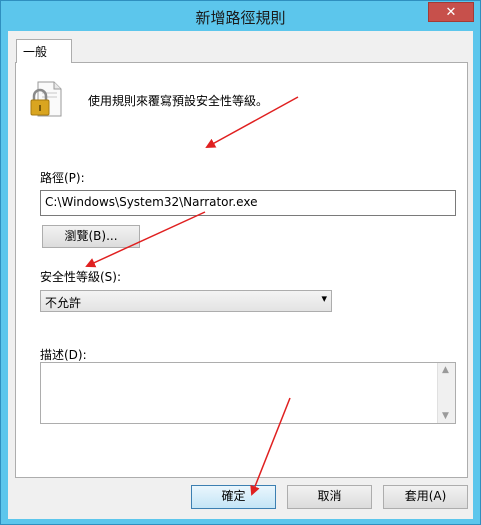  I want to click on security-level-value: 不允許, so click(63, 303).